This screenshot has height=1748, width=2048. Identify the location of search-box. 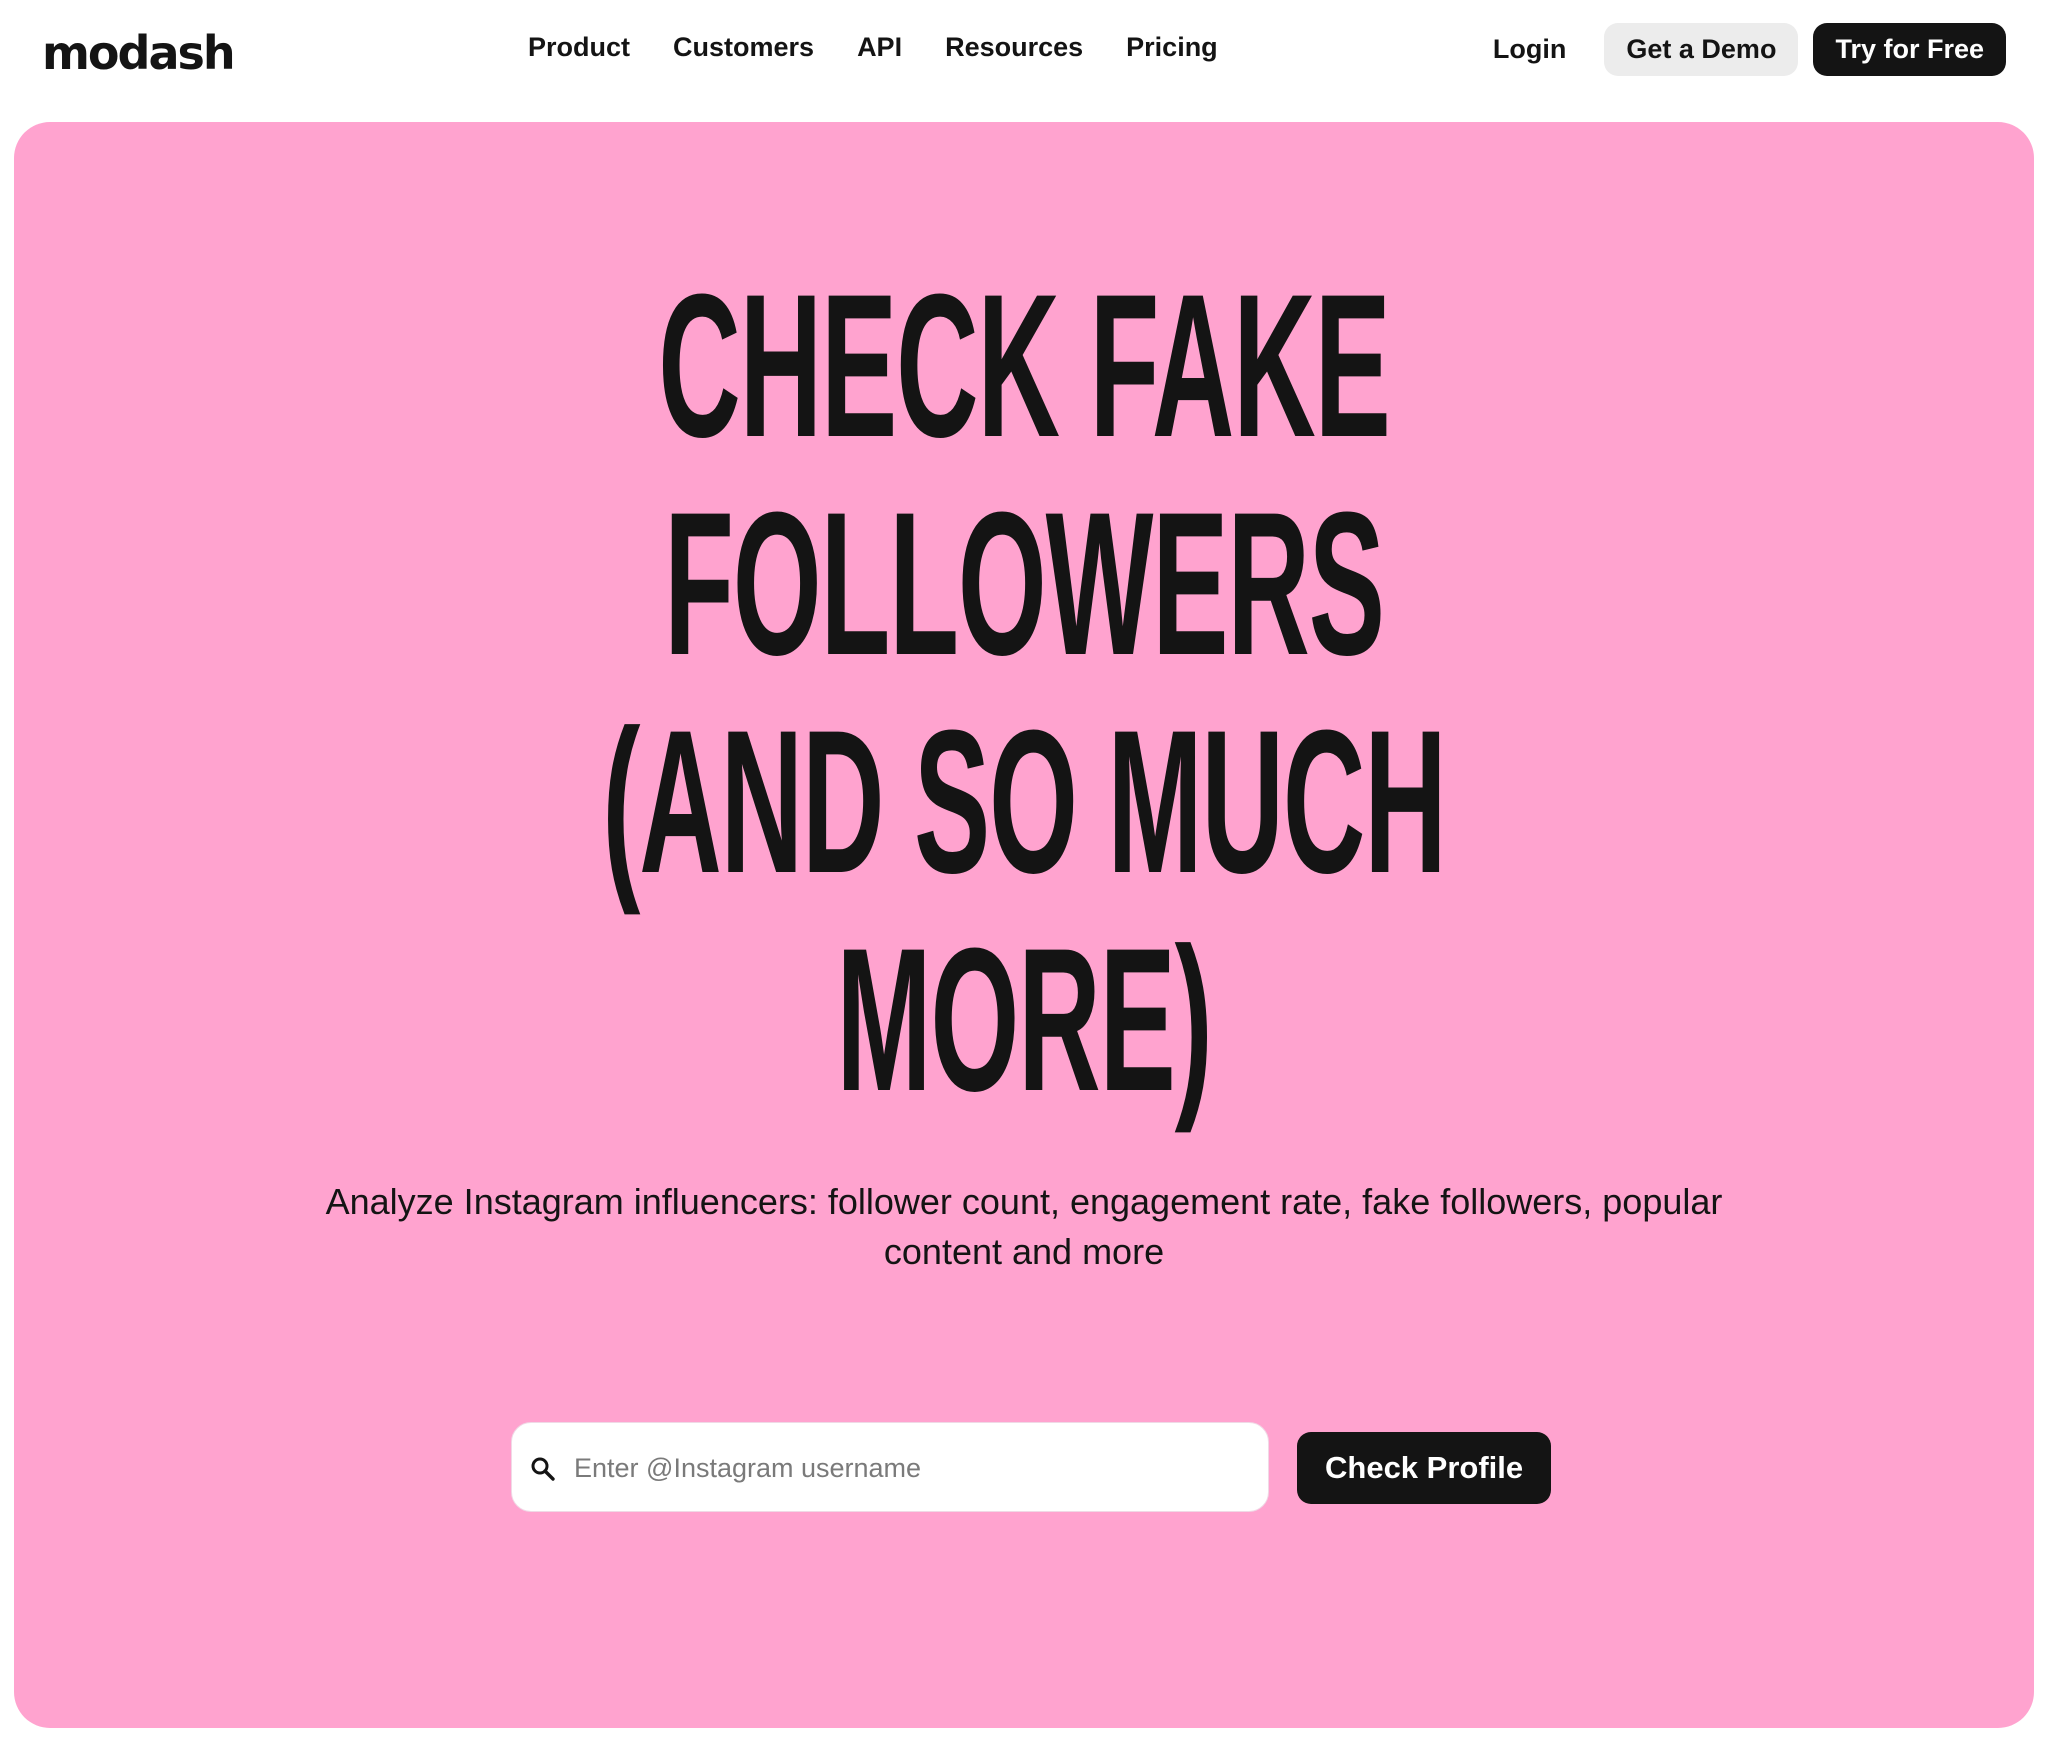
(890, 1467).